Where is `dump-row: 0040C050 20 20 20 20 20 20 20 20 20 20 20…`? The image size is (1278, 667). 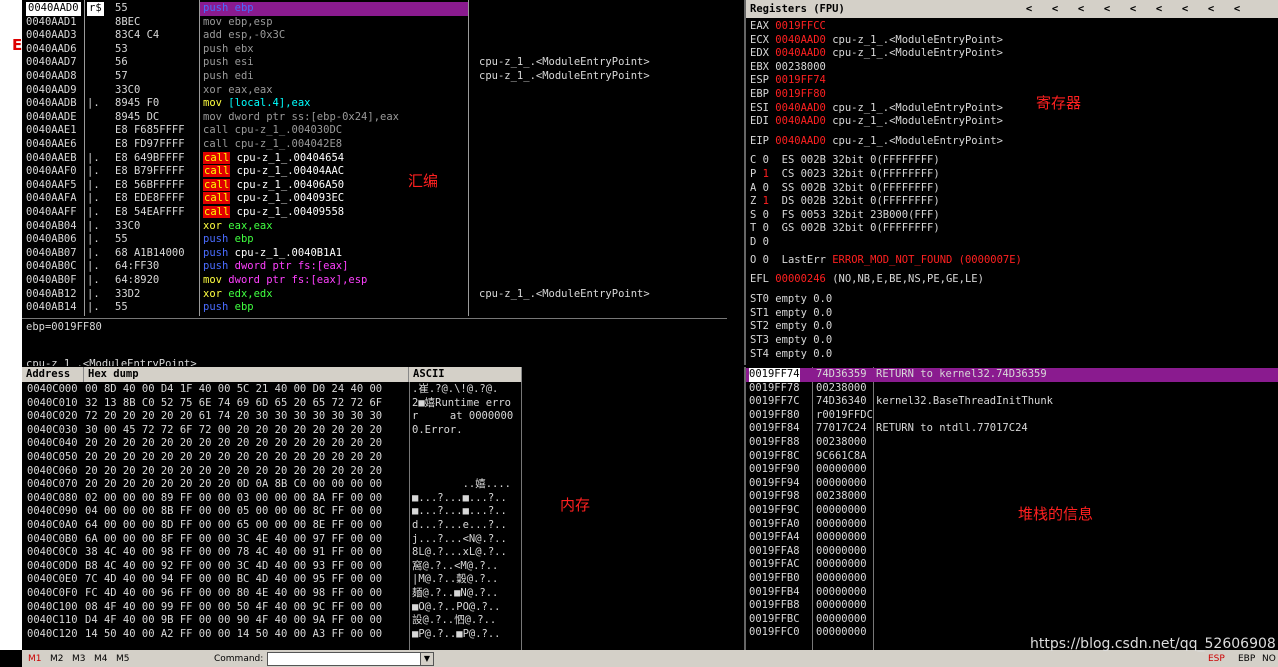 dump-row: 0040C050 20 20 20 20 20 20 20 20 20 20 20… is located at coordinates (374, 458).